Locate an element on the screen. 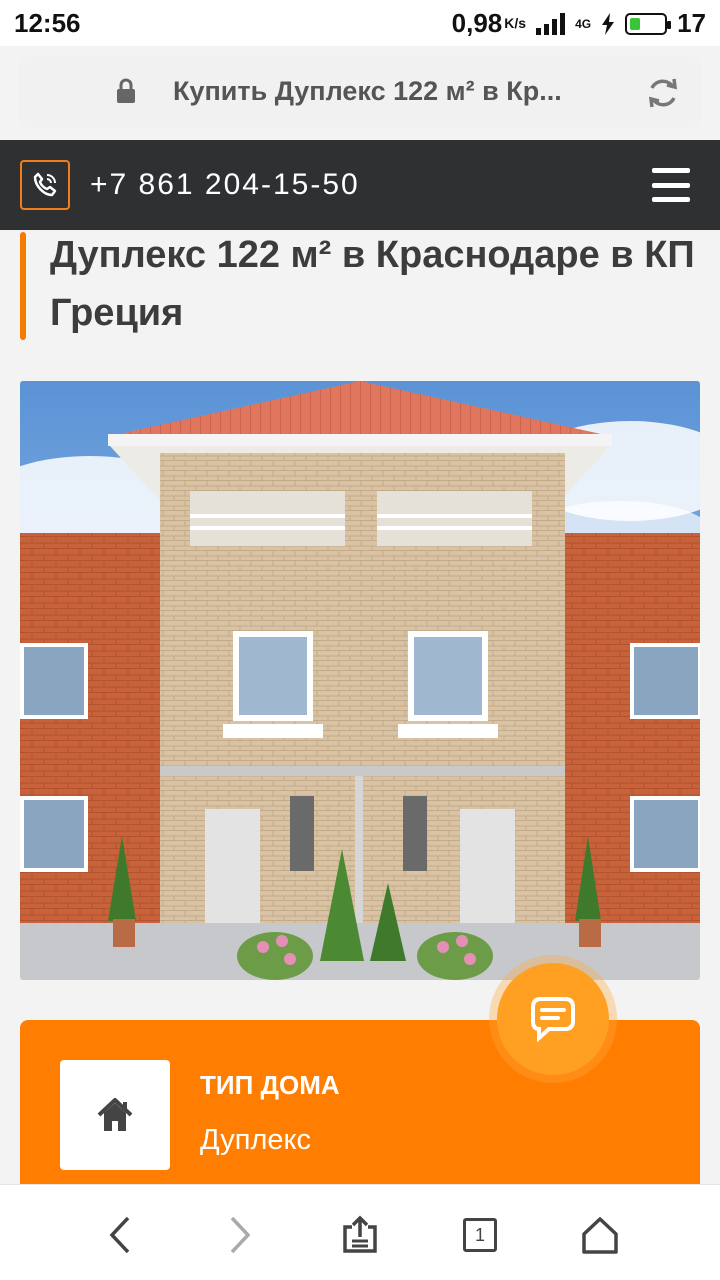 This screenshot has height=1280, width=720. hamburger-menu-icon is located at coordinates (671, 185).